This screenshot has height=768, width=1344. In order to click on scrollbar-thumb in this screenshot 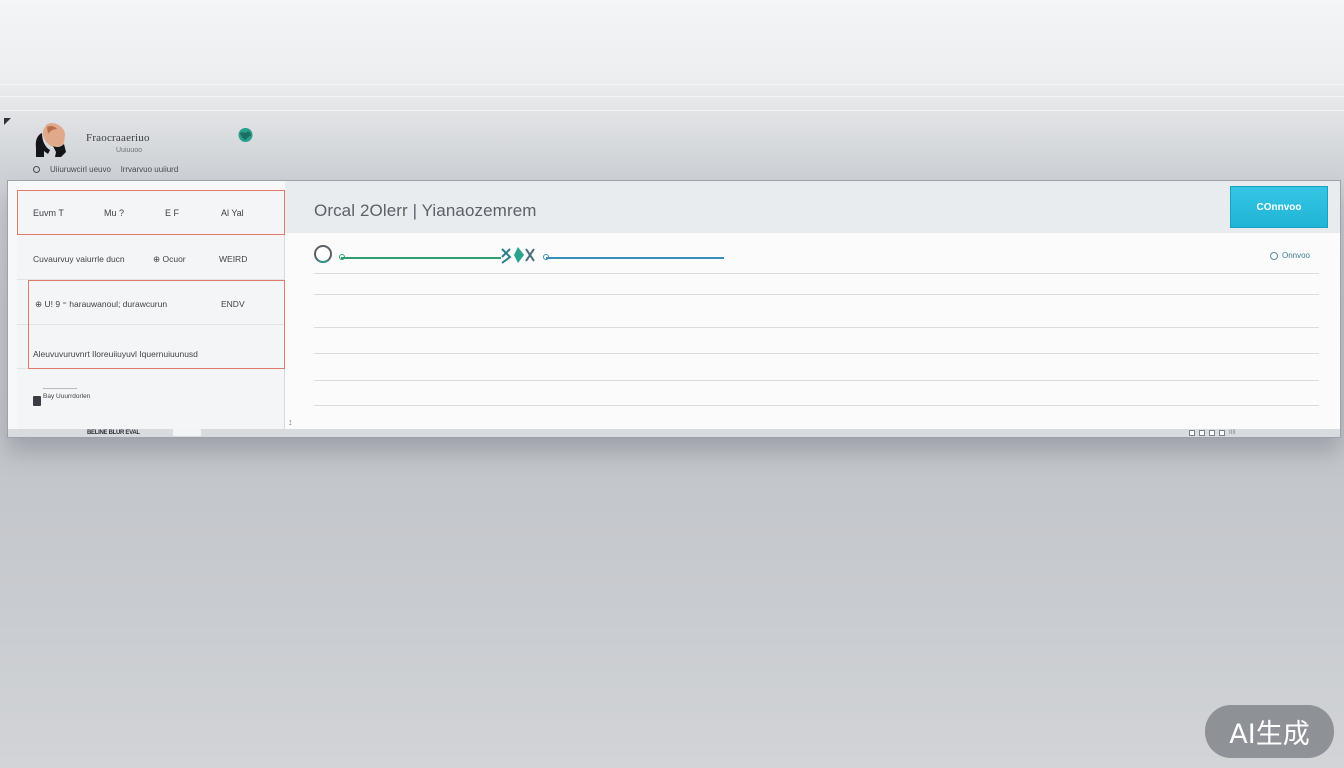, I will do `click(187, 432)`.